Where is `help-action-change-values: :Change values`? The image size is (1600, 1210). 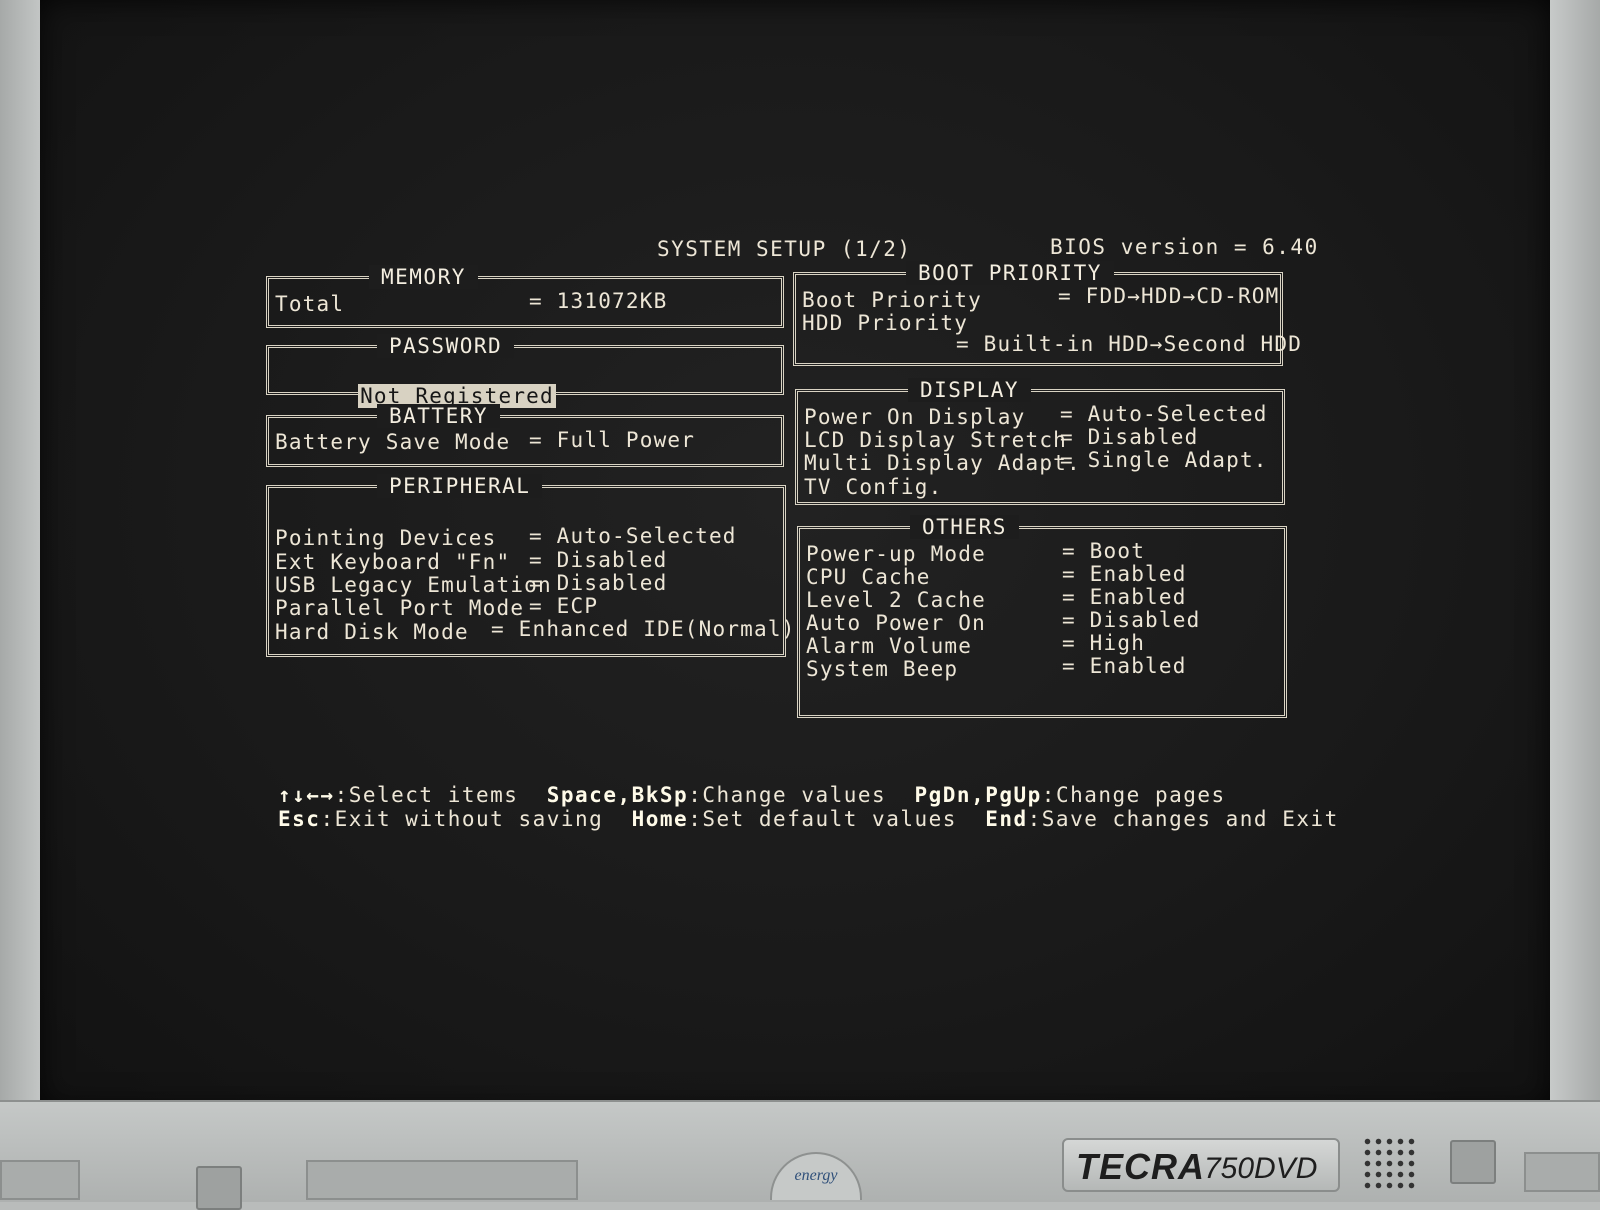 help-action-change-values: :Change values is located at coordinates (787, 795).